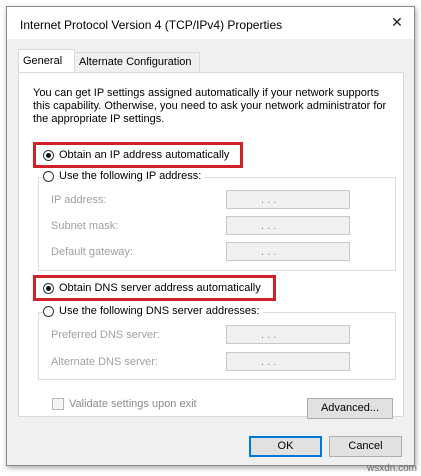  I want to click on ip-address-label: IP address:, so click(79, 200).